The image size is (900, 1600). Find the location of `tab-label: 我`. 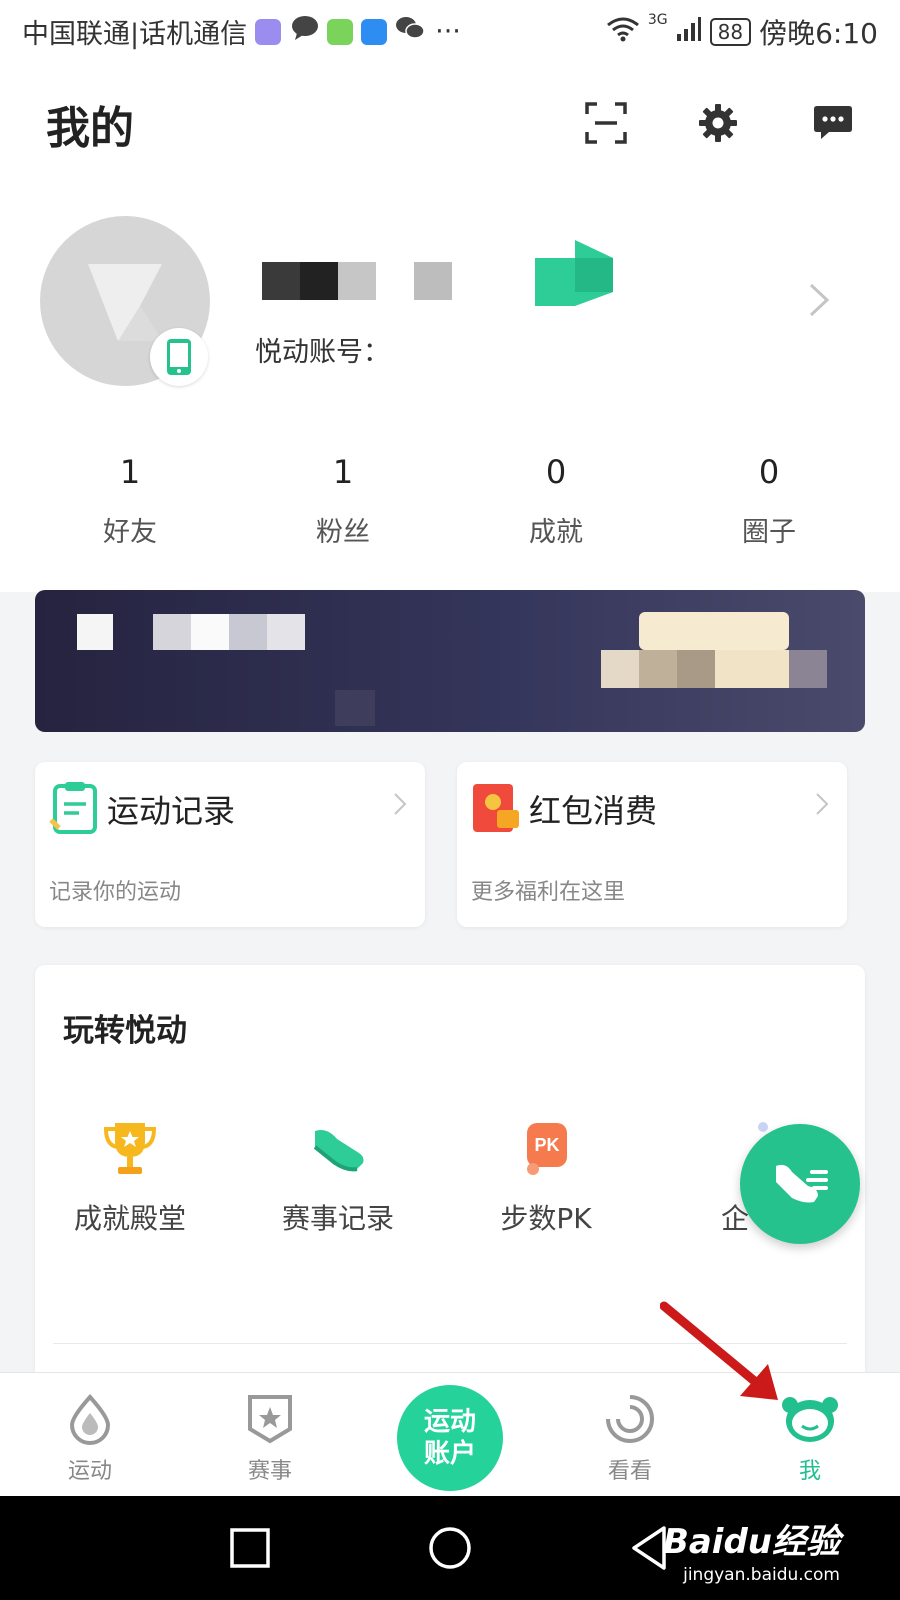

tab-label: 我 is located at coordinates (809, 1471).